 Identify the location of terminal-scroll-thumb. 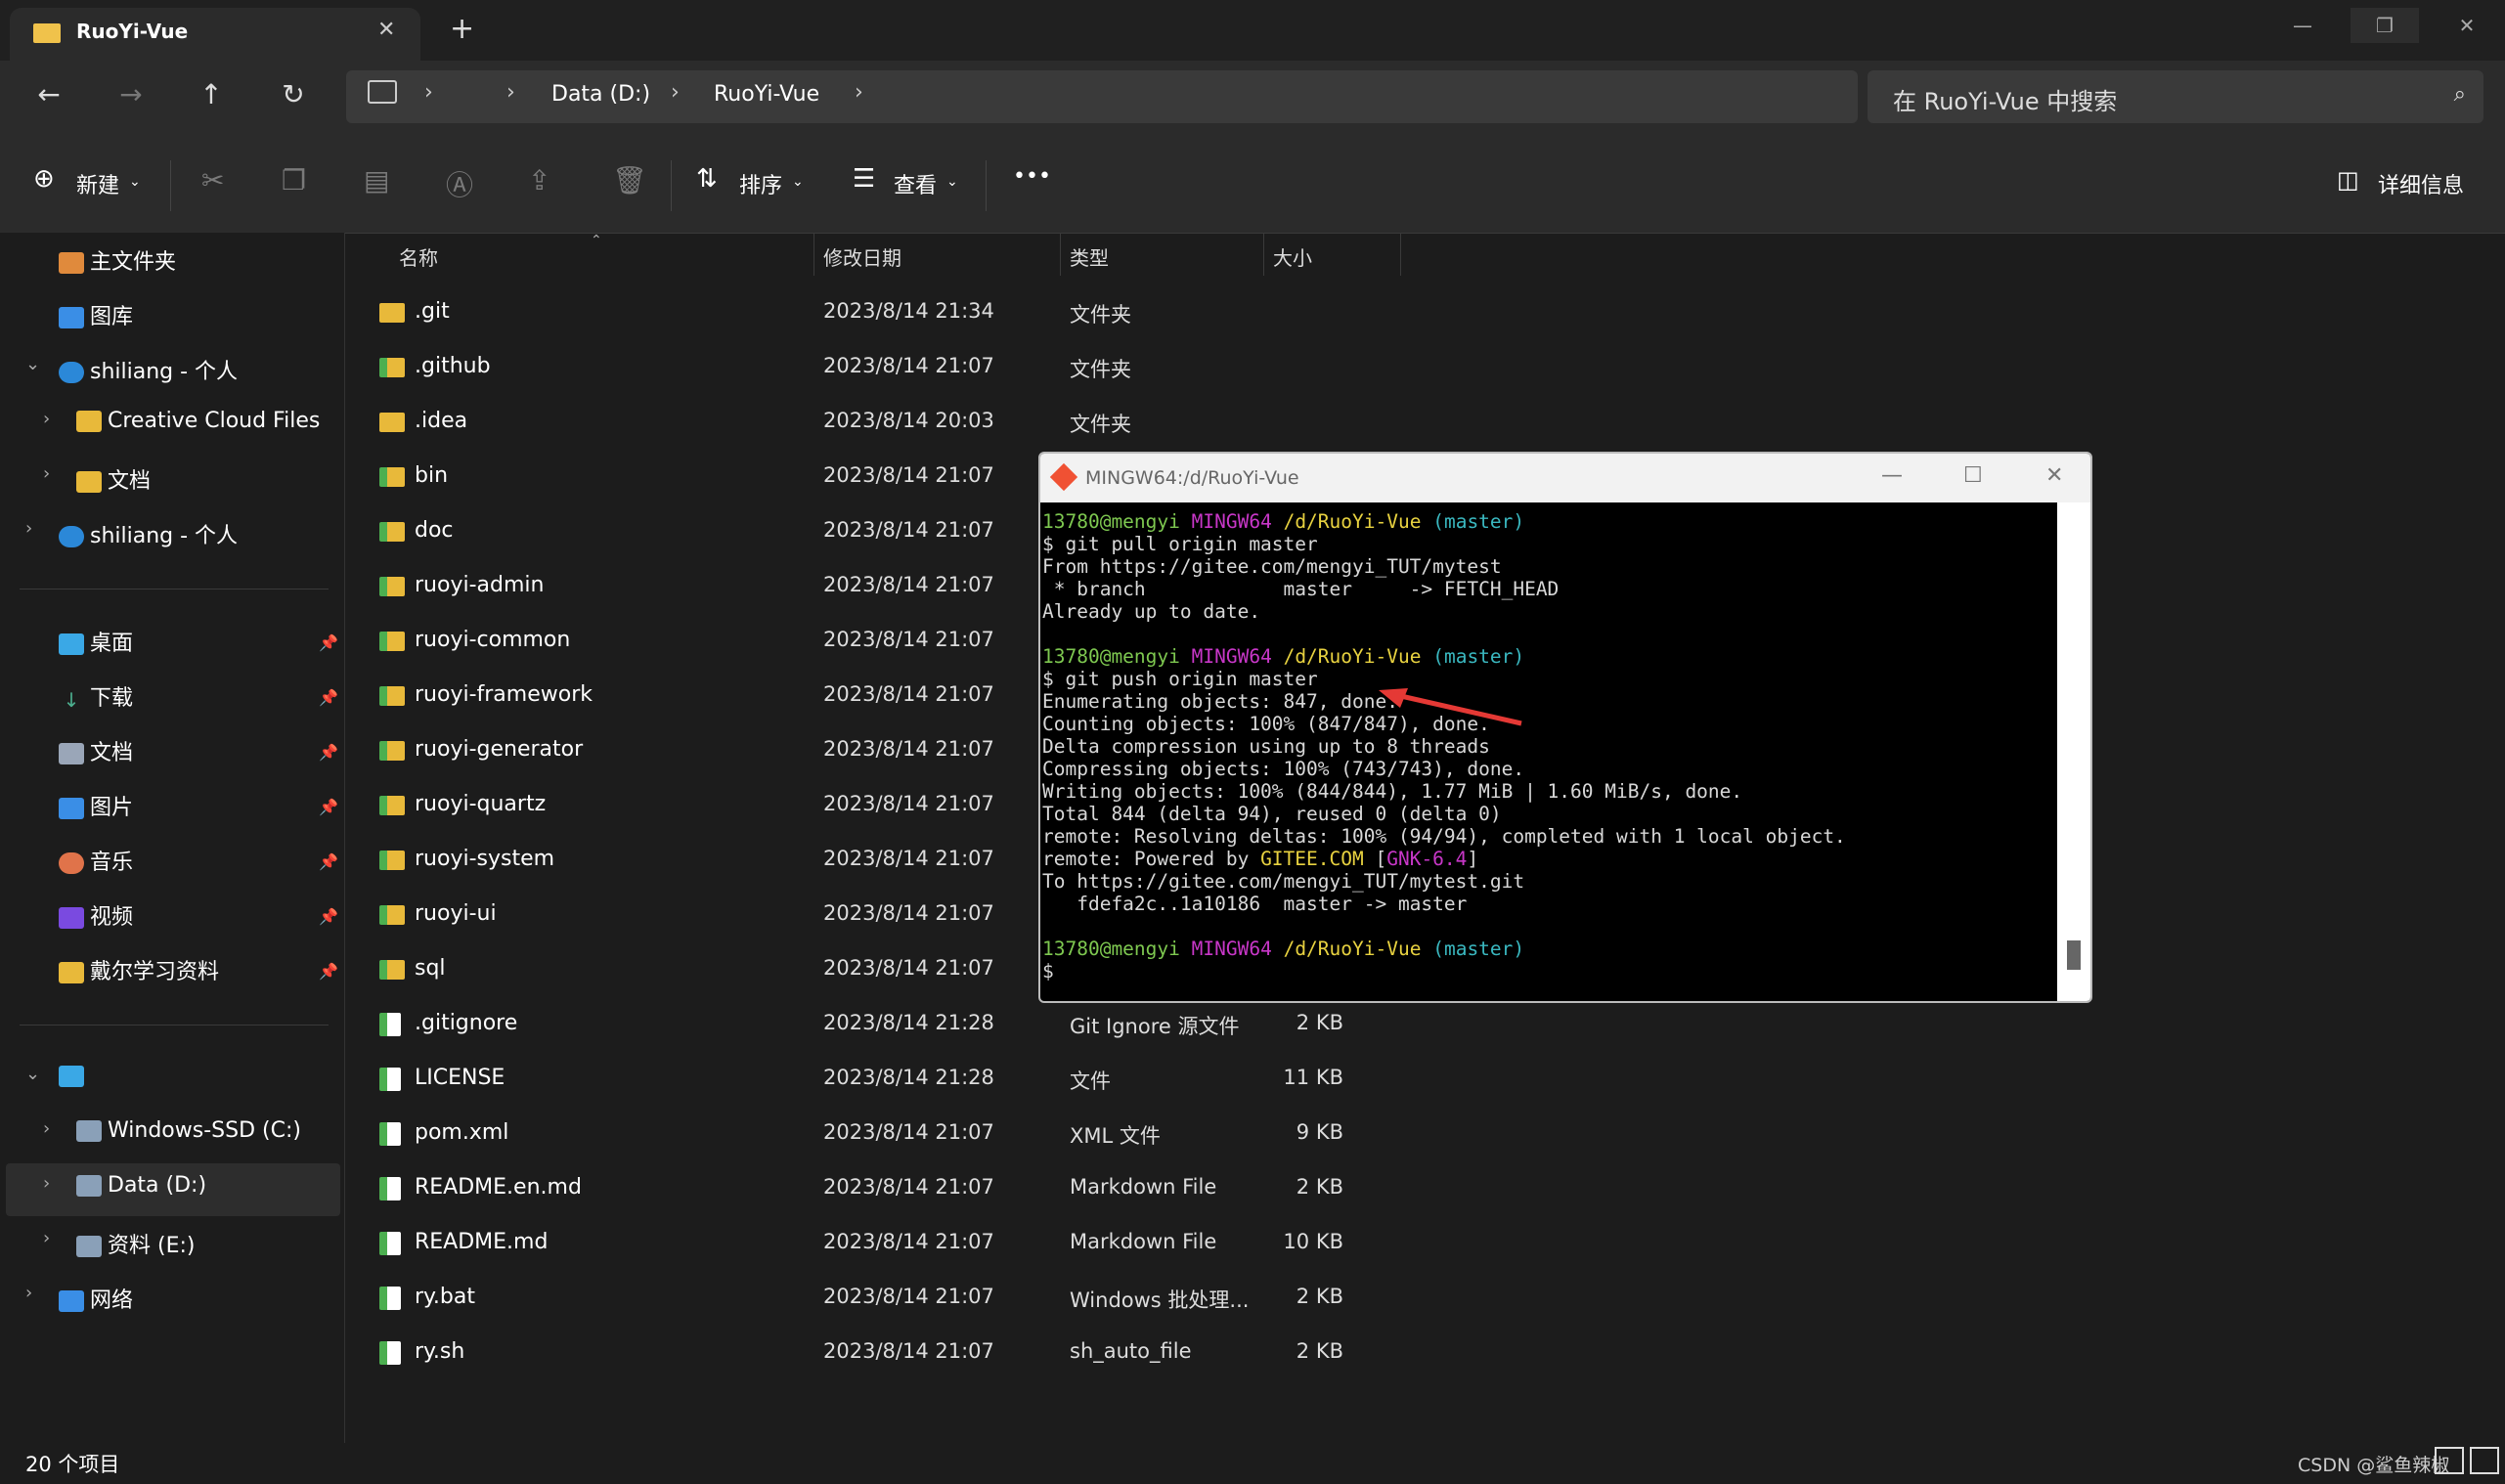
(2074, 955).